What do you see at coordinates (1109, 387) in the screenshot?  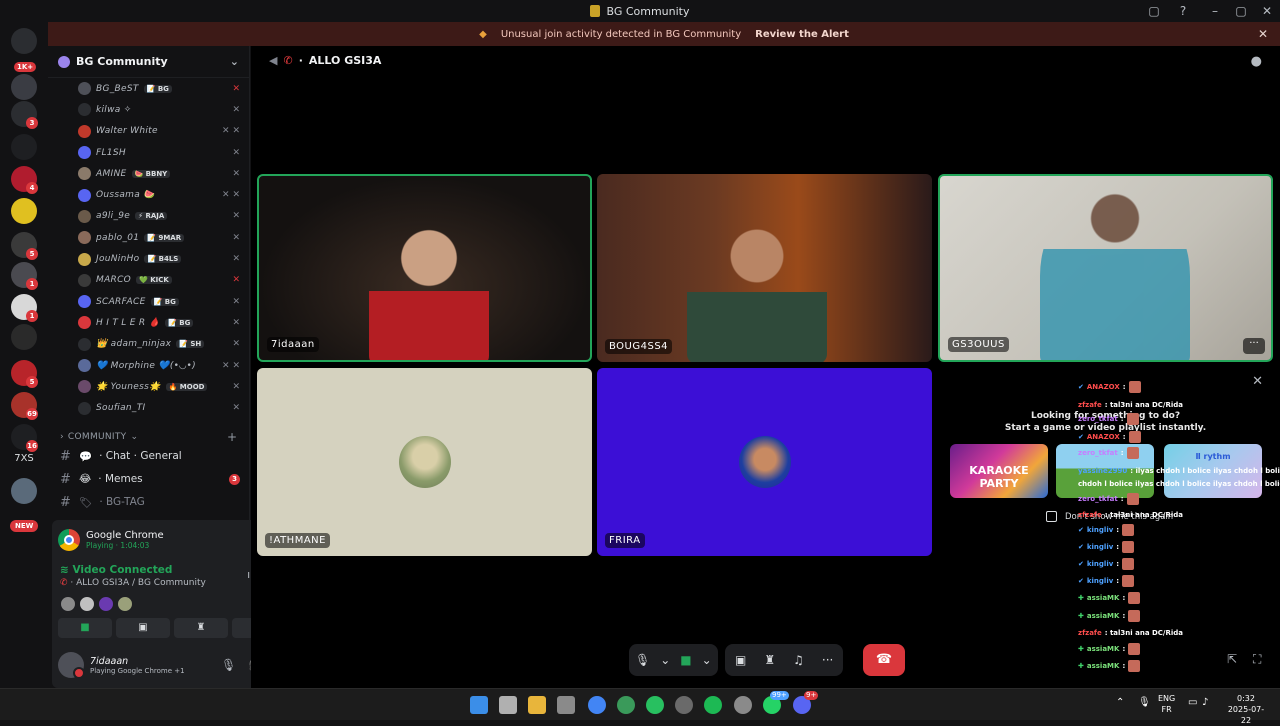 I see `chat-line: ✔ ANAZOX:` at bounding box center [1109, 387].